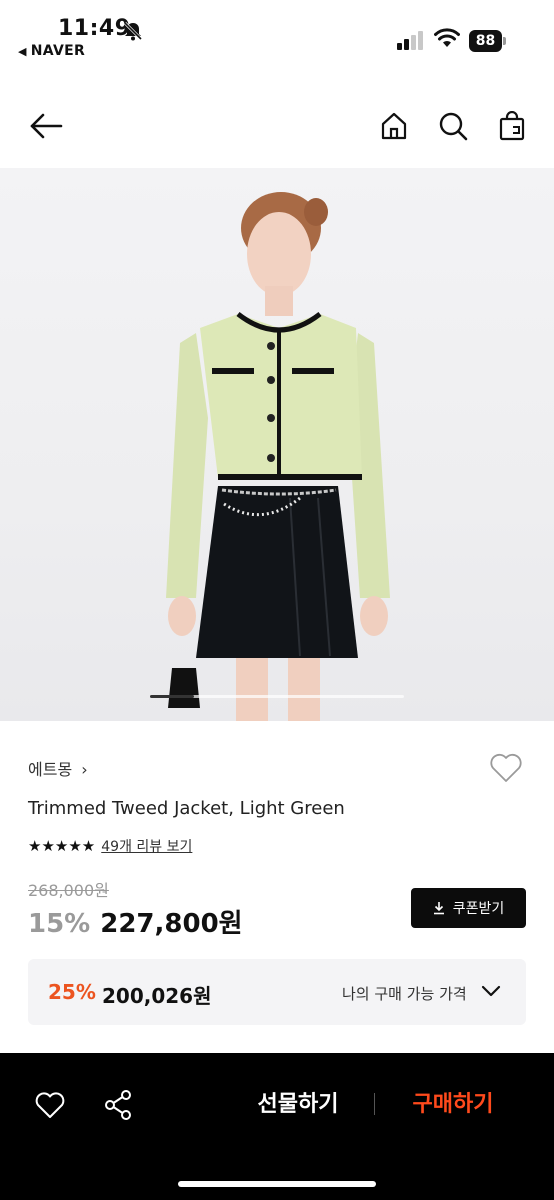 The height and width of the screenshot is (1200, 554). What do you see at coordinates (172, 696) in the screenshot?
I see `carousel-indicator-current` at bounding box center [172, 696].